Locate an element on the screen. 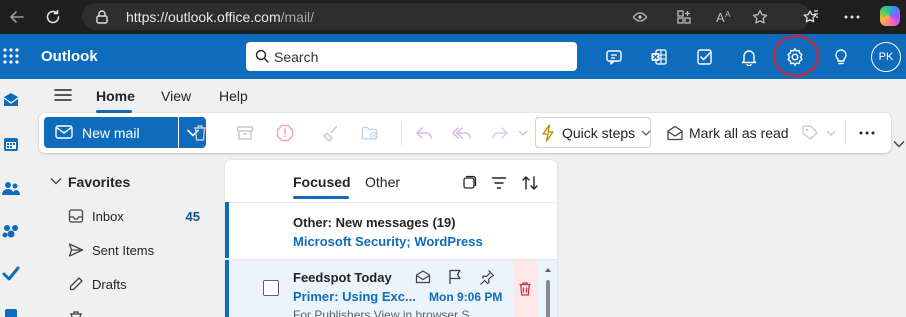 The height and width of the screenshot is (317, 906). sweep-icon is located at coordinates (331, 133).